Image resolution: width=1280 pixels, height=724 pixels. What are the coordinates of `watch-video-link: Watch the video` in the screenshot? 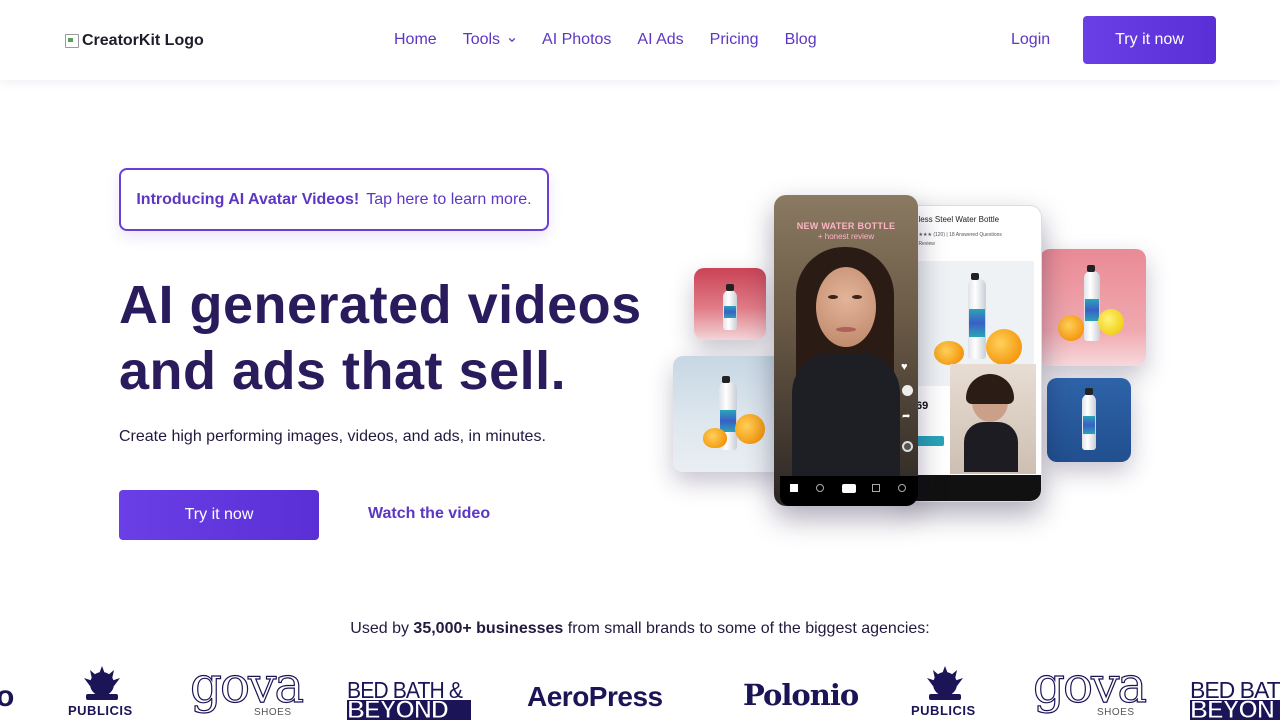 It's located at (429, 514).